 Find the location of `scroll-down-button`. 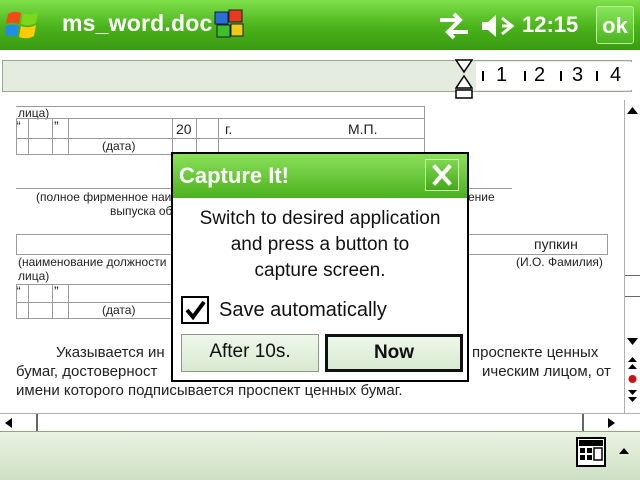

scroll-down-button is located at coordinates (632, 342).